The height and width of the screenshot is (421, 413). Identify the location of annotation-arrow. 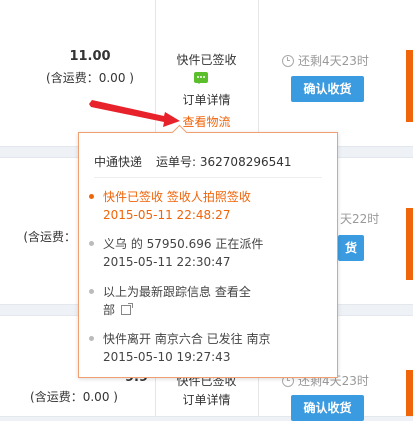
(134, 113).